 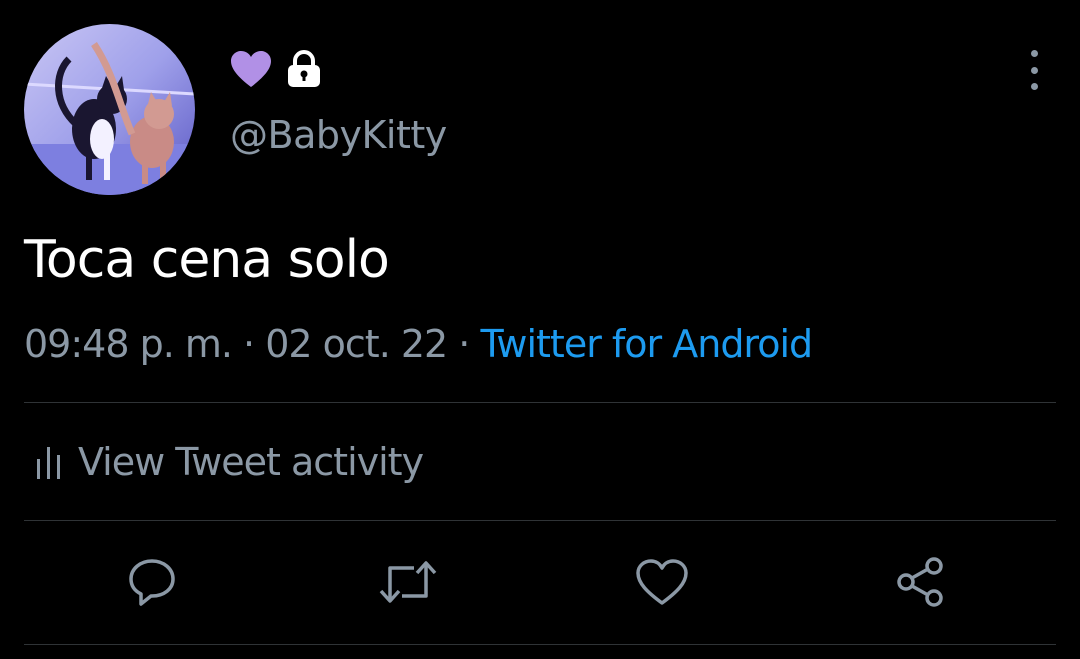 I want to click on tweet-source-link: Twitter for Android, so click(x=646, y=344).